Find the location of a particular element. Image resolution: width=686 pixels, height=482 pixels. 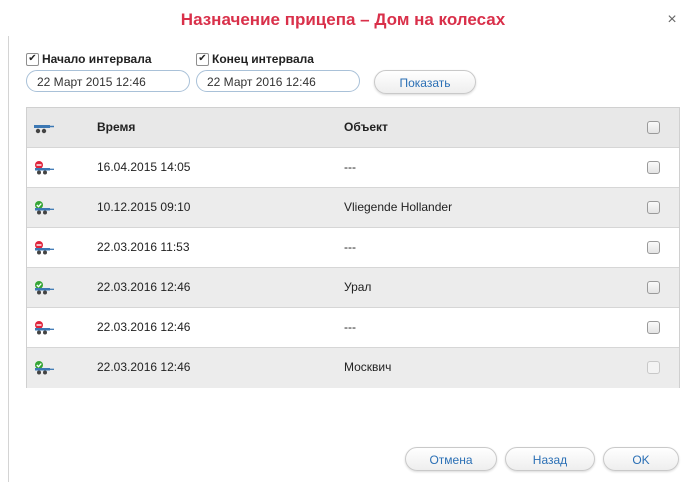

table-header: Время Объект is located at coordinates (353, 128).